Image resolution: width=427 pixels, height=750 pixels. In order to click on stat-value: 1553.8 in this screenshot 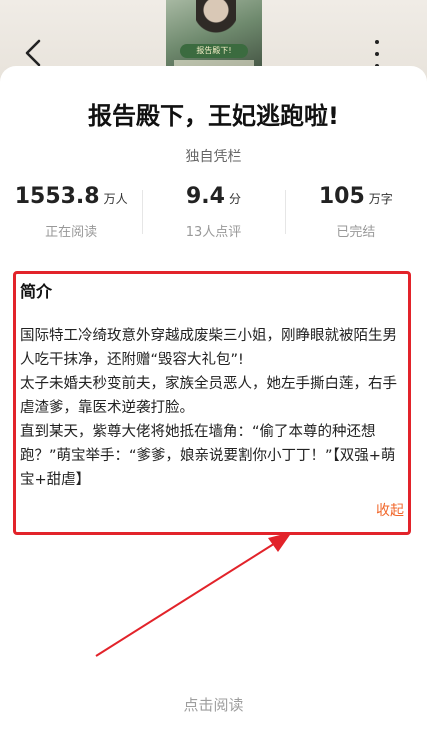, I will do `click(57, 196)`.